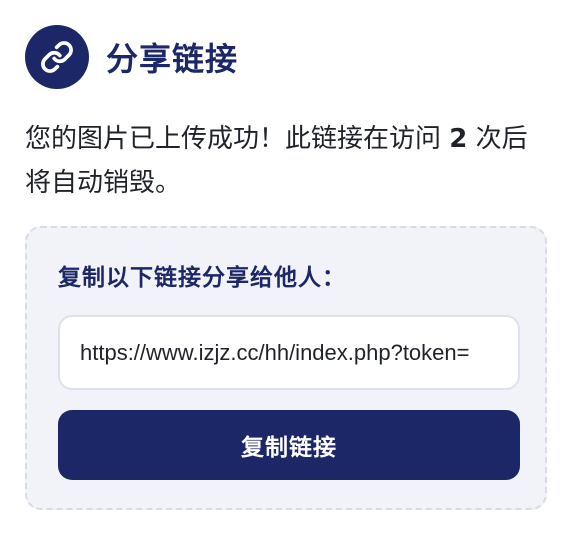 This screenshot has width=571, height=536. I want to click on share-header: 分享链接, so click(131, 57).